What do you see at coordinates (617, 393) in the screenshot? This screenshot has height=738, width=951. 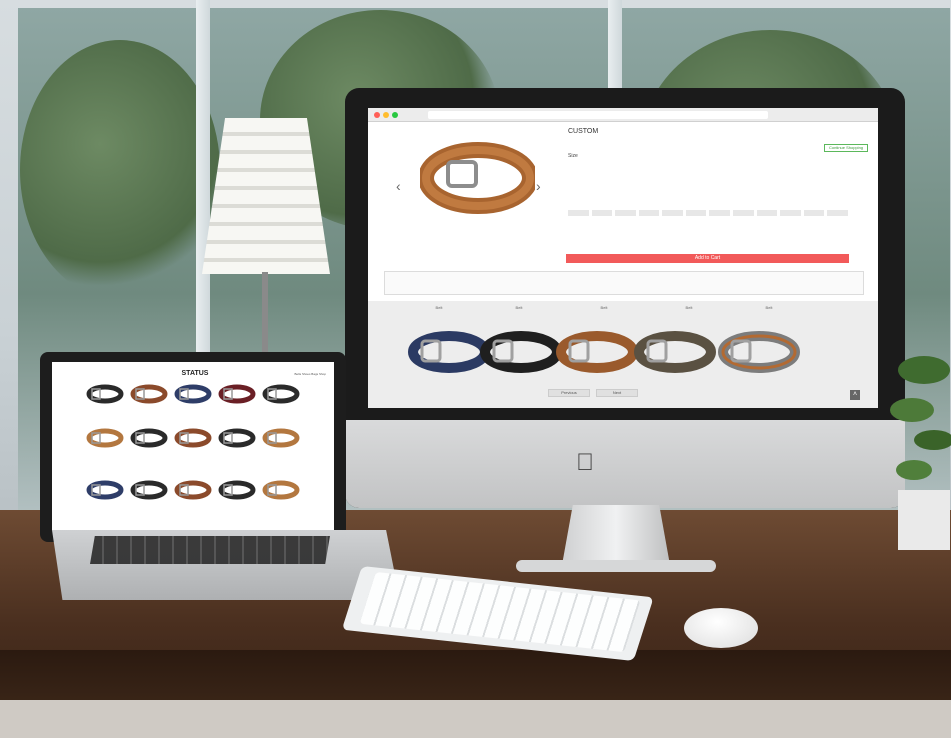 I see `next-button: Next` at bounding box center [617, 393].